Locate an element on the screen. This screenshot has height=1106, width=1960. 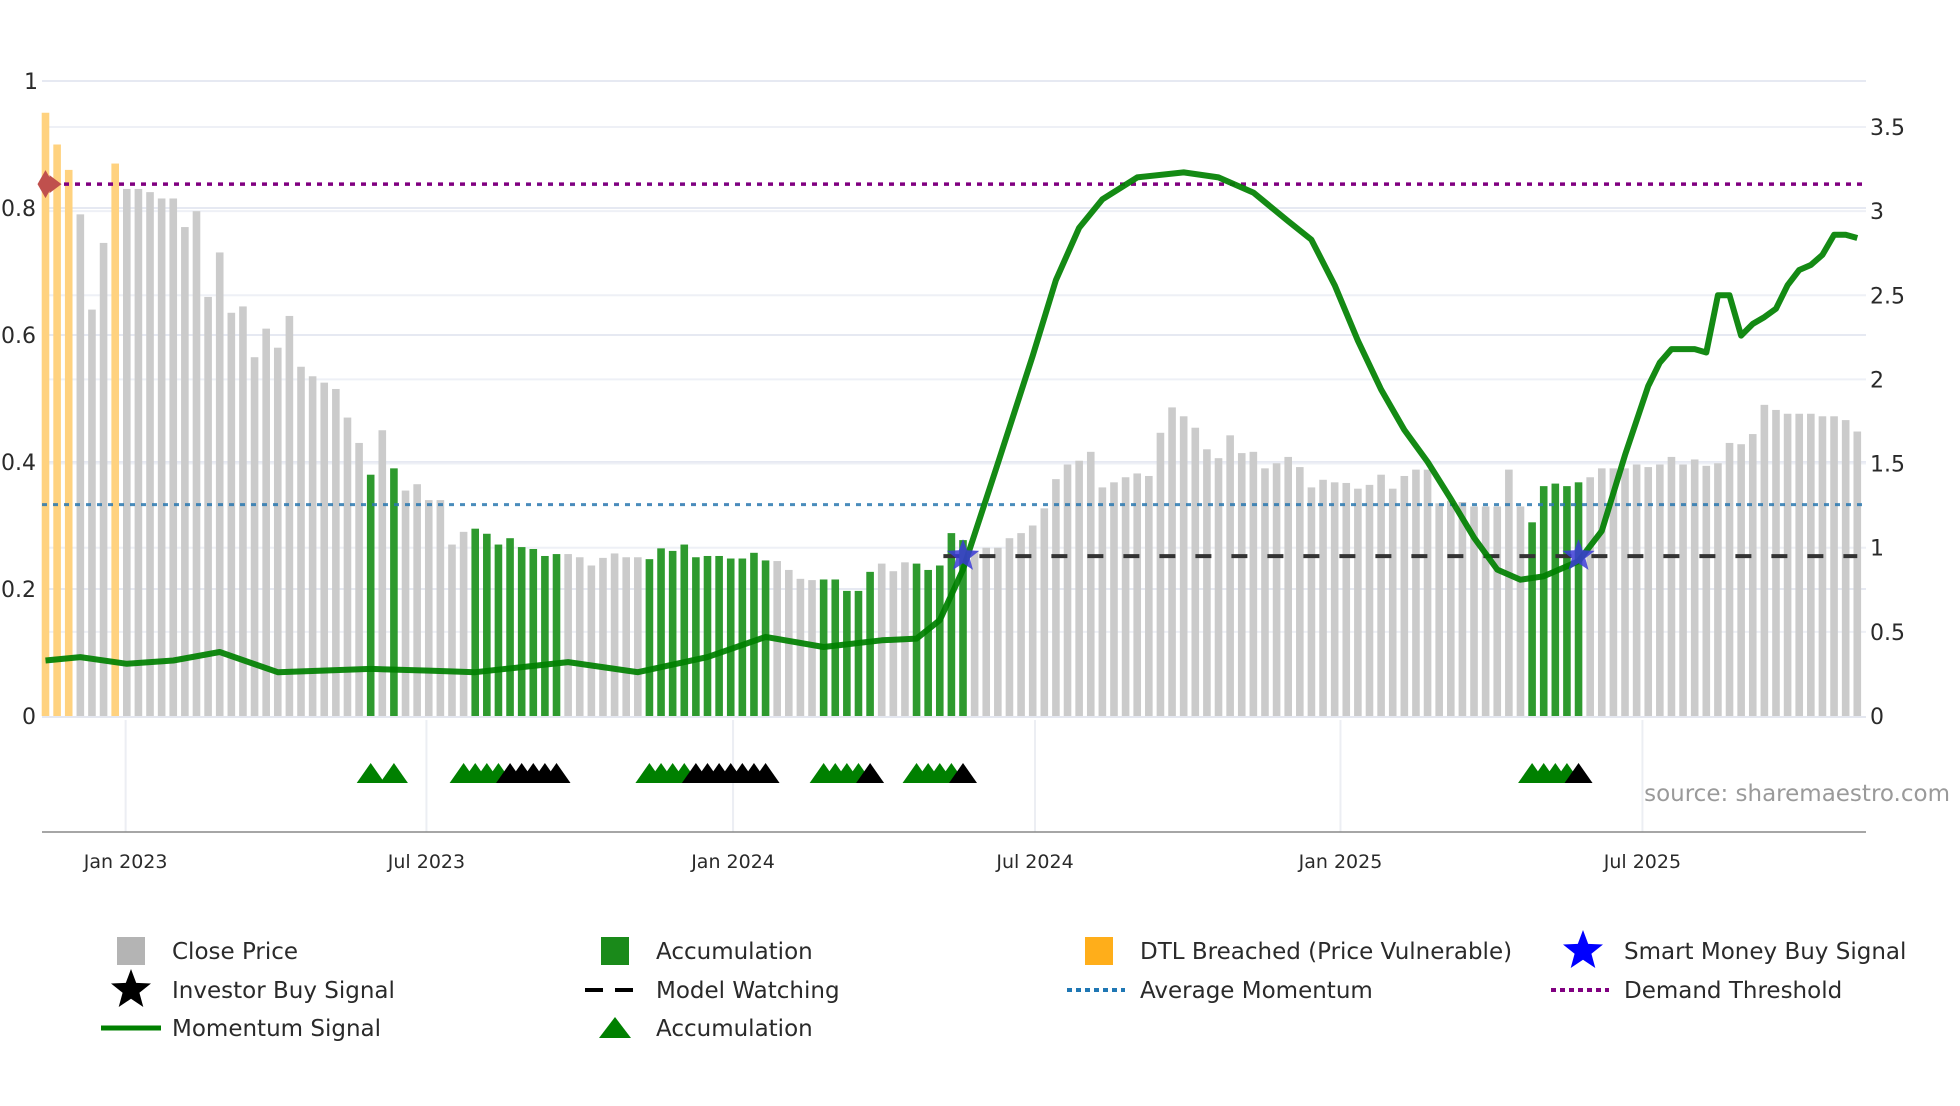
right-tick-label: 1 is located at coordinates (1877, 549).